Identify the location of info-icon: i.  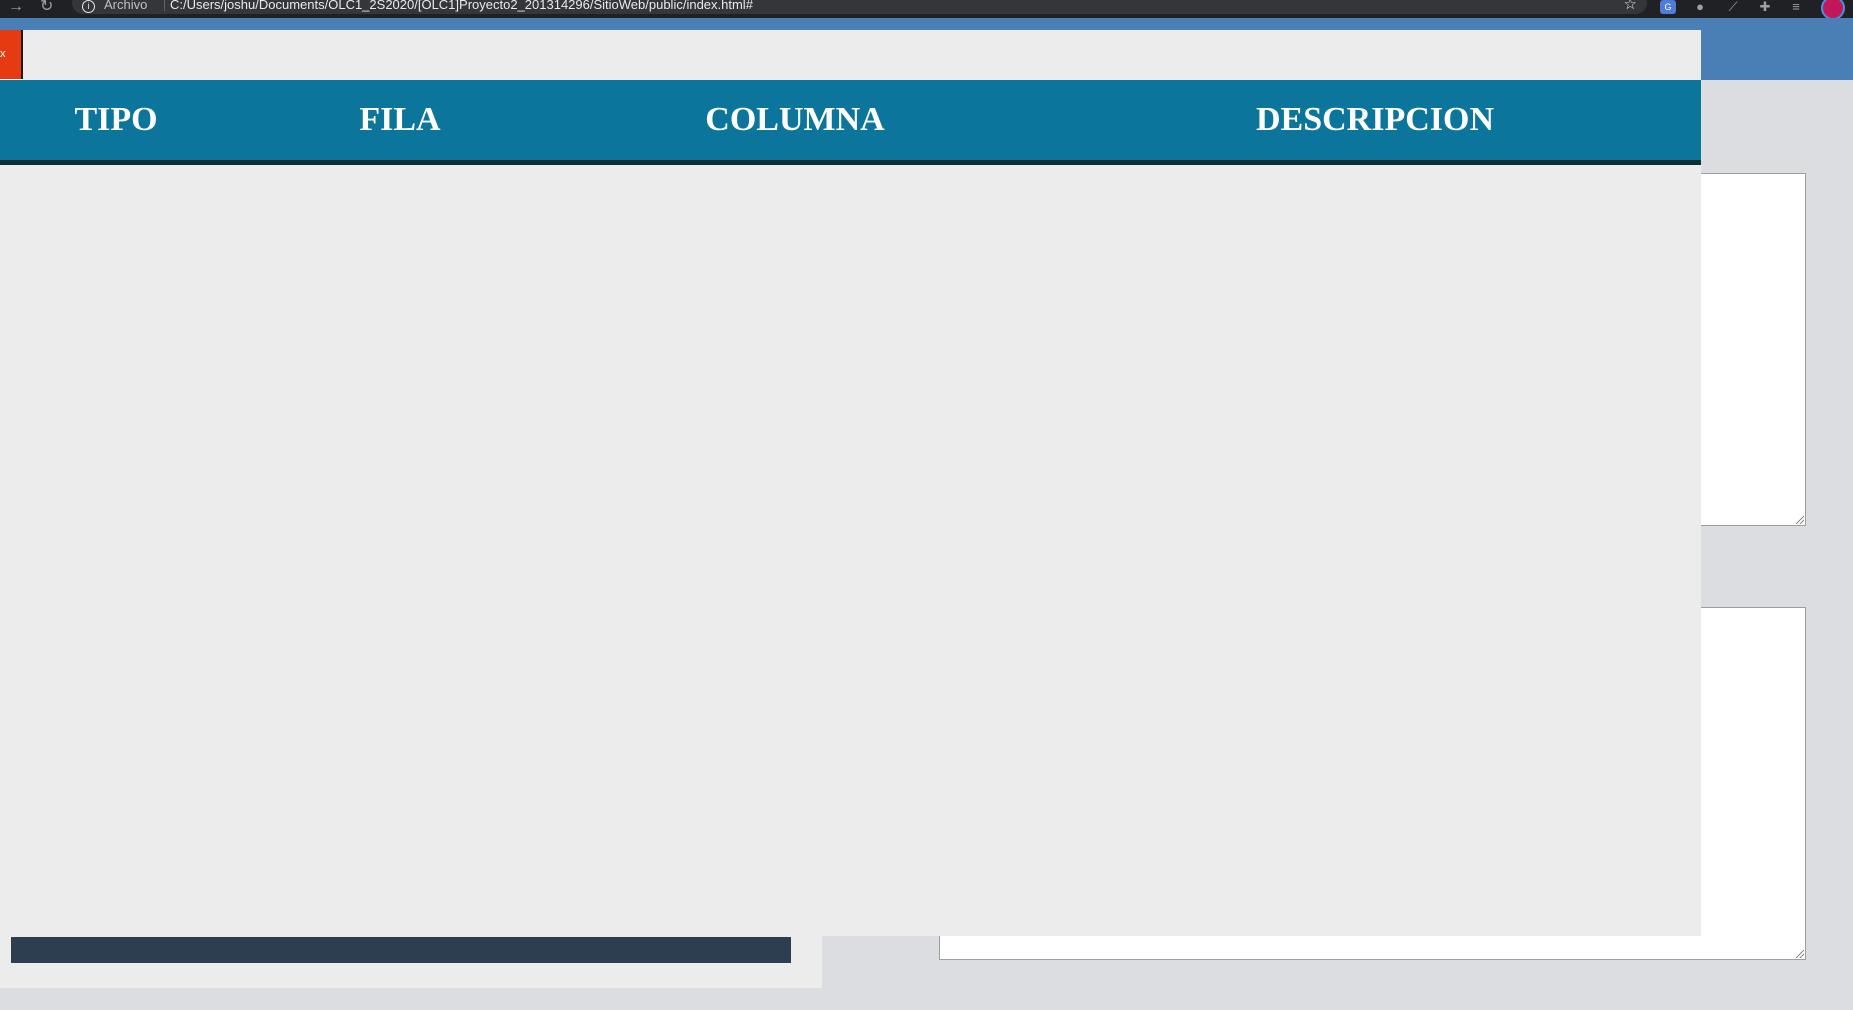
(88, 6).